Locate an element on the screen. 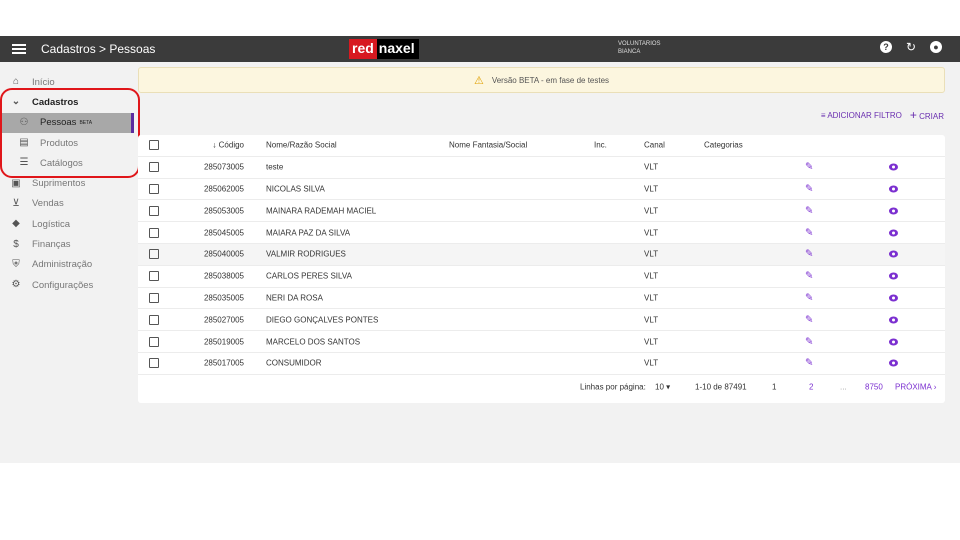 This screenshot has height=540, width=960. cell-nome: CONSUMIDOR is located at coordinates (294, 363).